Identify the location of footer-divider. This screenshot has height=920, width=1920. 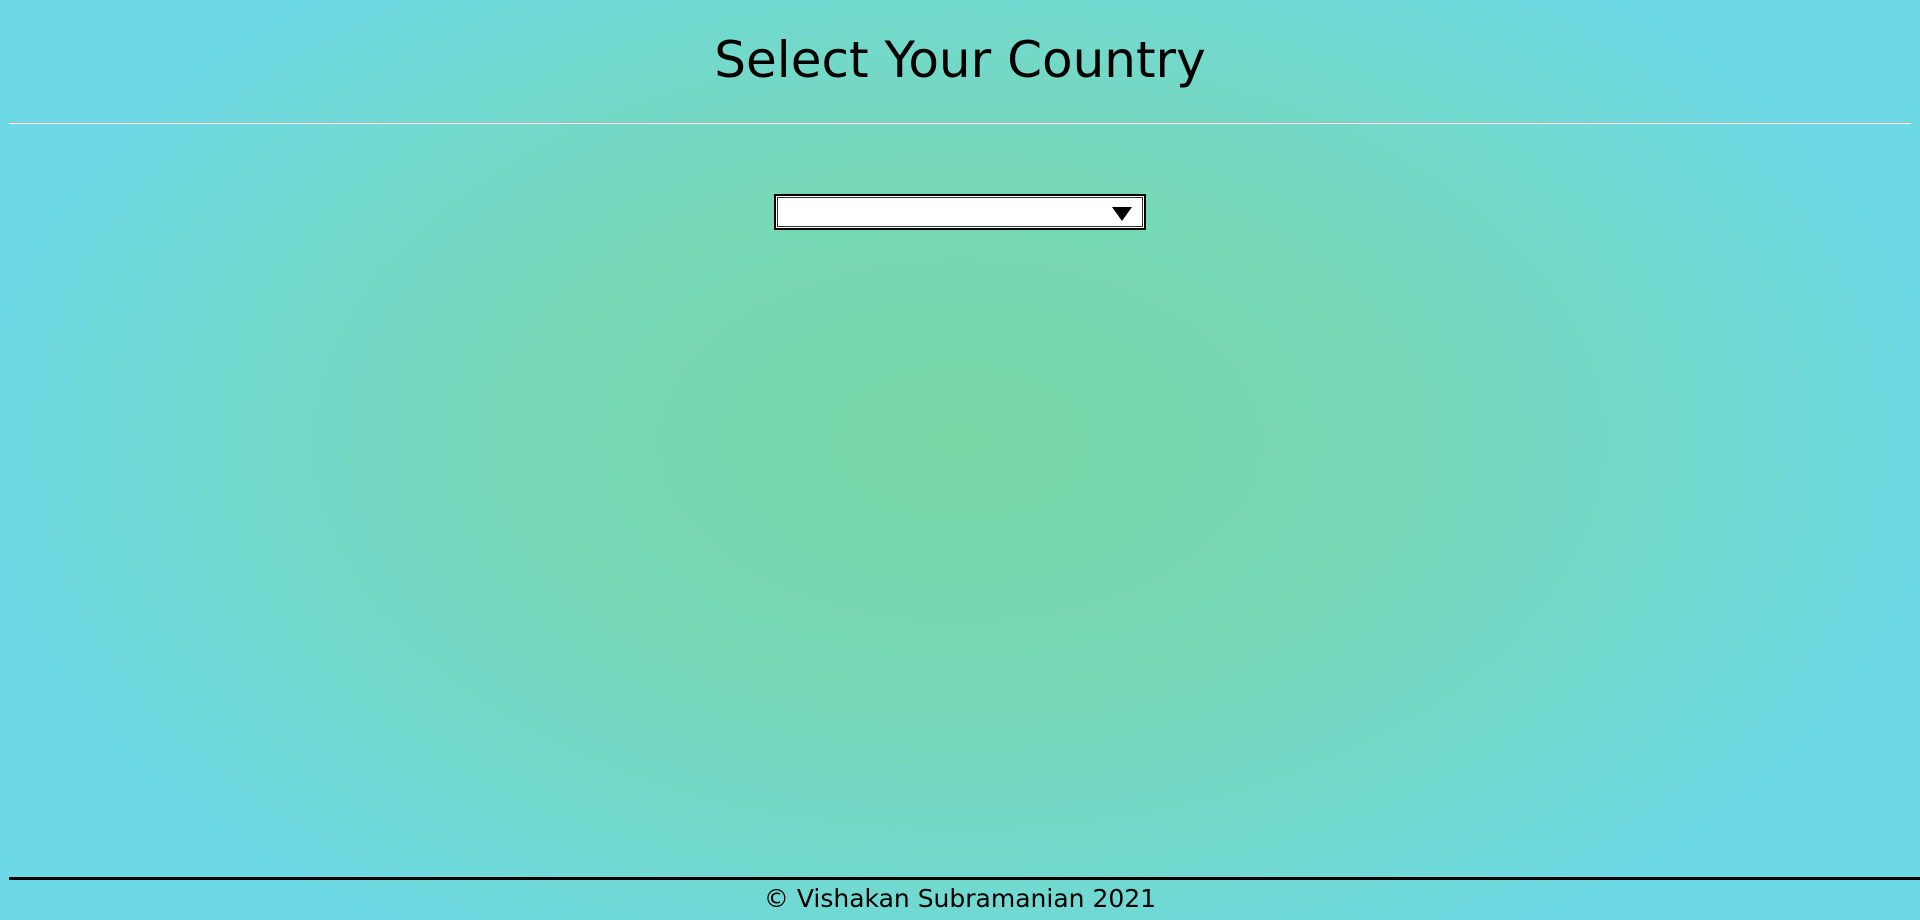
(964, 878).